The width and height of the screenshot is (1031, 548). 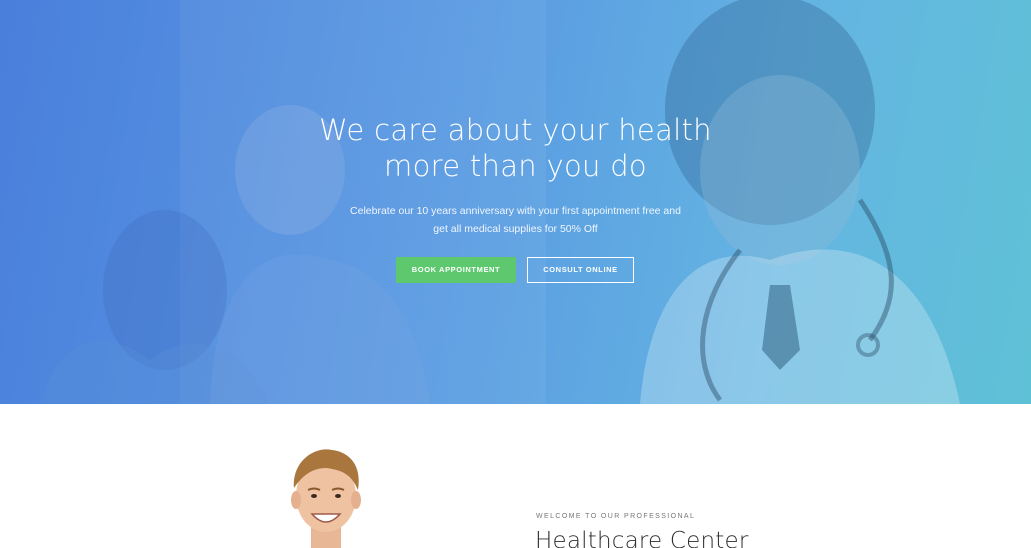 I want to click on hero-buttons: BOOK APPOINTMENT CONSULT ONLINE, so click(x=515, y=270).